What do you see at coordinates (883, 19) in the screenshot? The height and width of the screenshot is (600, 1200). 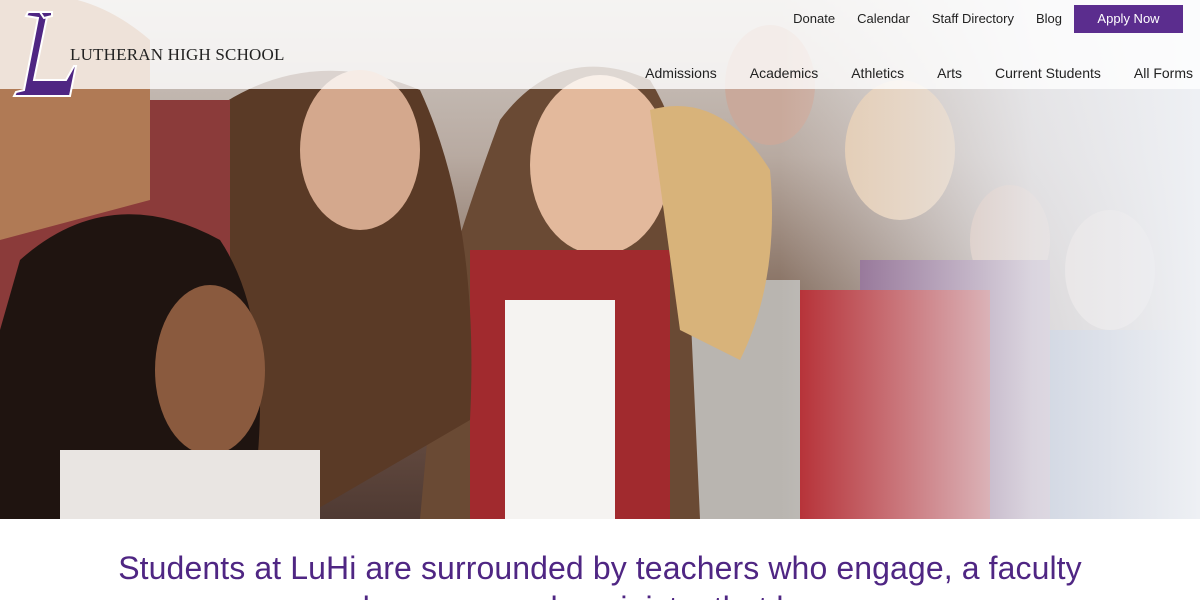 I see `calendar-link: Calendar` at bounding box center [883, 19].